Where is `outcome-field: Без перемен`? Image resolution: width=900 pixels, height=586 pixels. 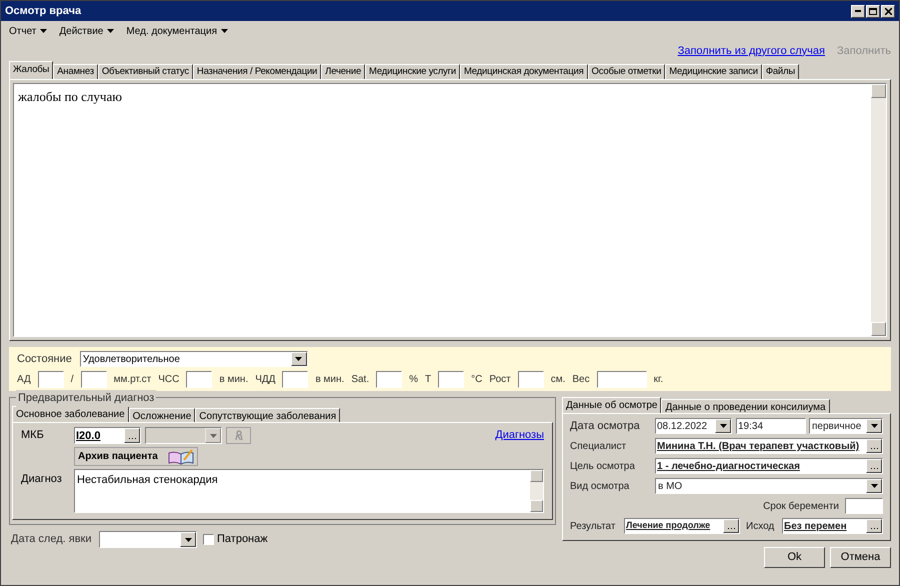 outcome-field: Без перемен is located at coordinates (832, 526).